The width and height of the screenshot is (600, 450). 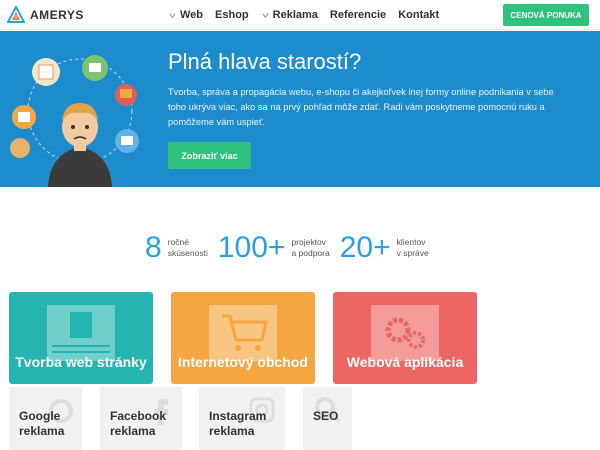 I want to click on hero-title: Plná hlava starostí?, so click(x=265, y=61).